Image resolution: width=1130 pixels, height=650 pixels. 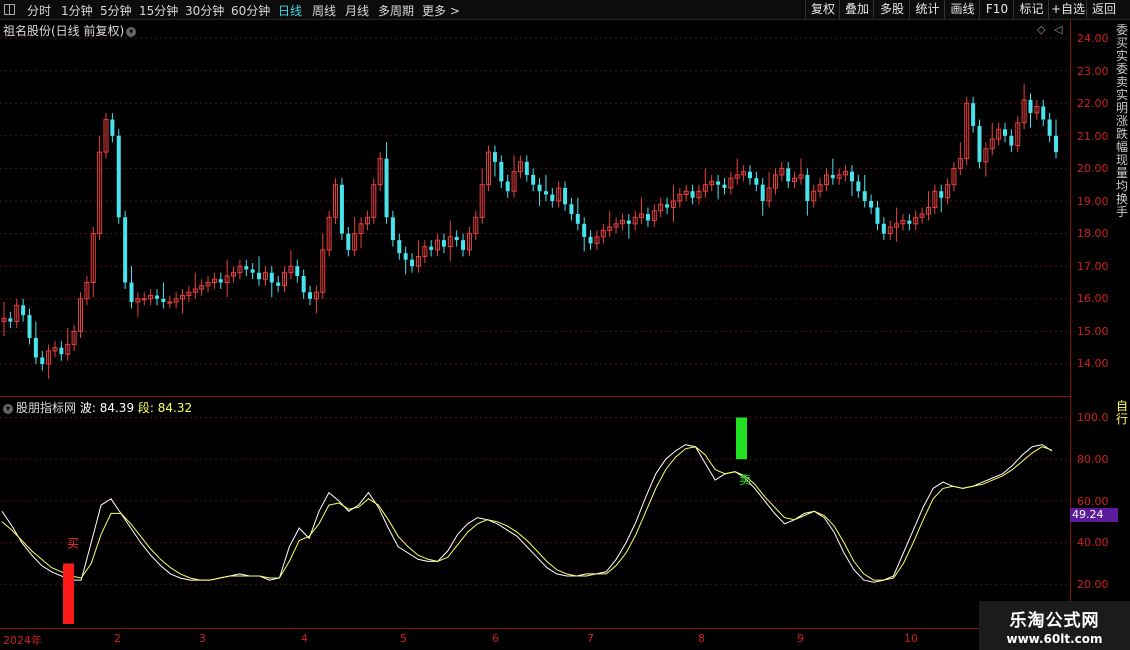 What do you see at coordinates (1093, 331) in the screenshot?
I see `price-label: 15.00` at bounding box center [1093, 331].